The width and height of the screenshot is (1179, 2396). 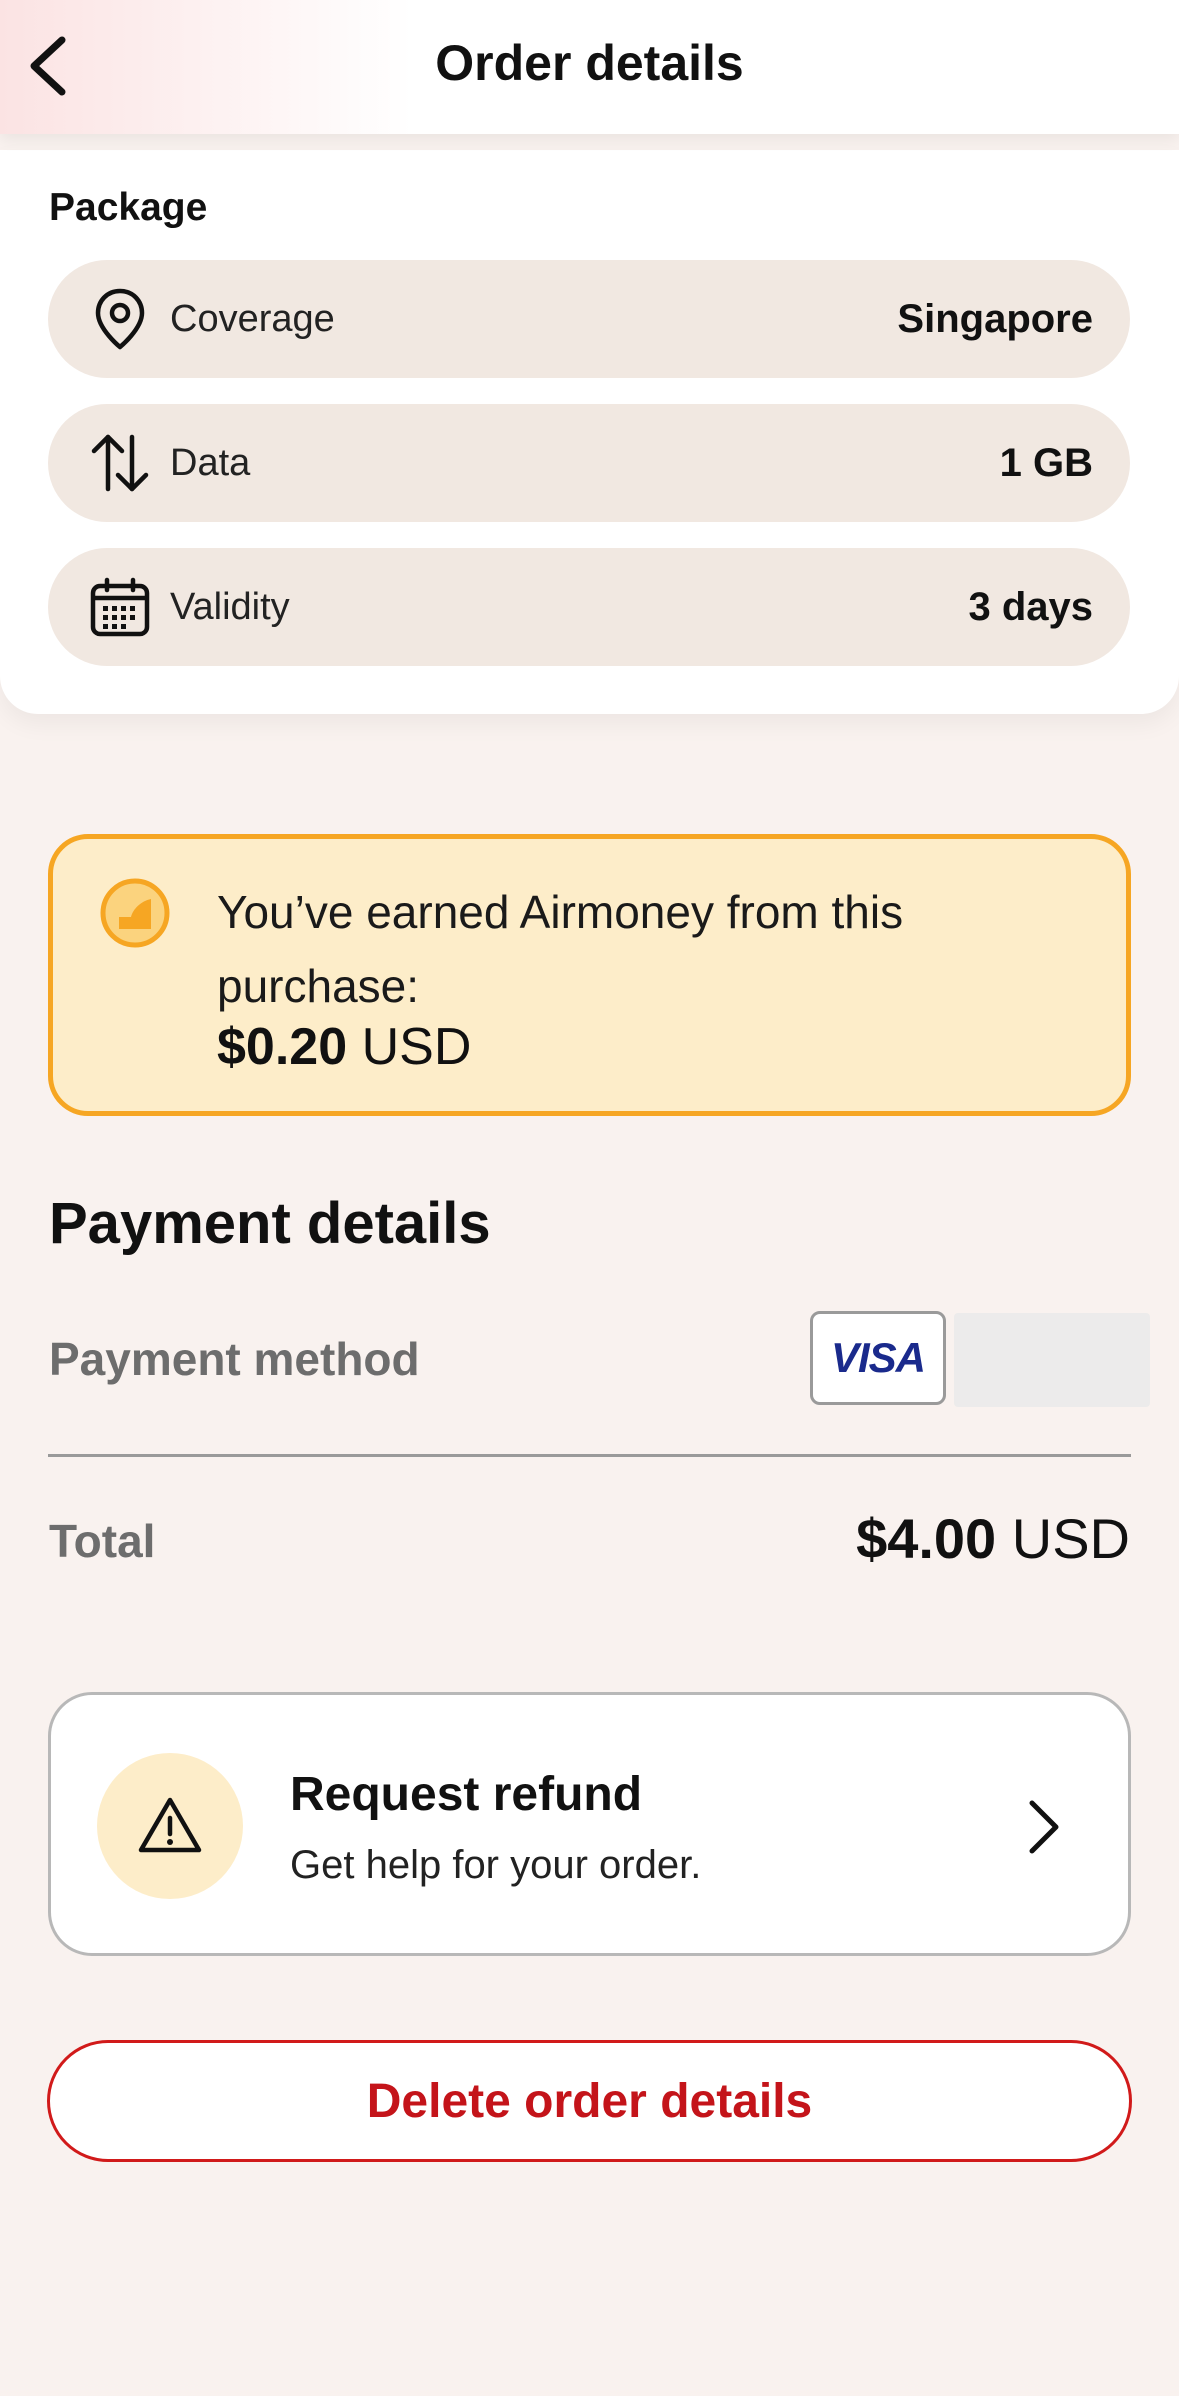 What do you see at coordinates (878, 1358) in the screenshot?
I see `visa-card-badge: VISA` at bounding box center [878, 1358].